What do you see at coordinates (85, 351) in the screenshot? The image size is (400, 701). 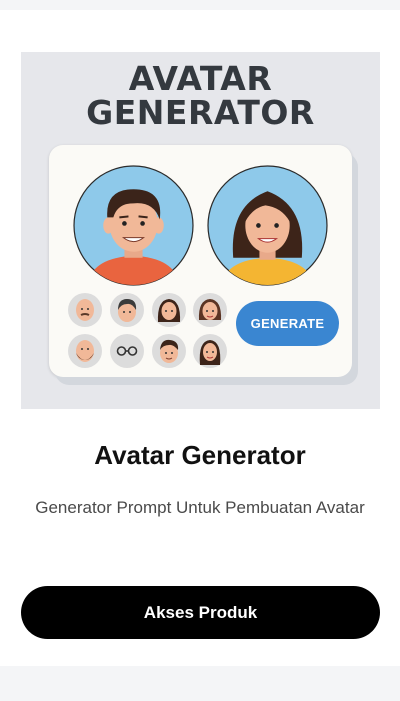 I see `thumb-bearded-man-icon` at bounding box center [85, 351].